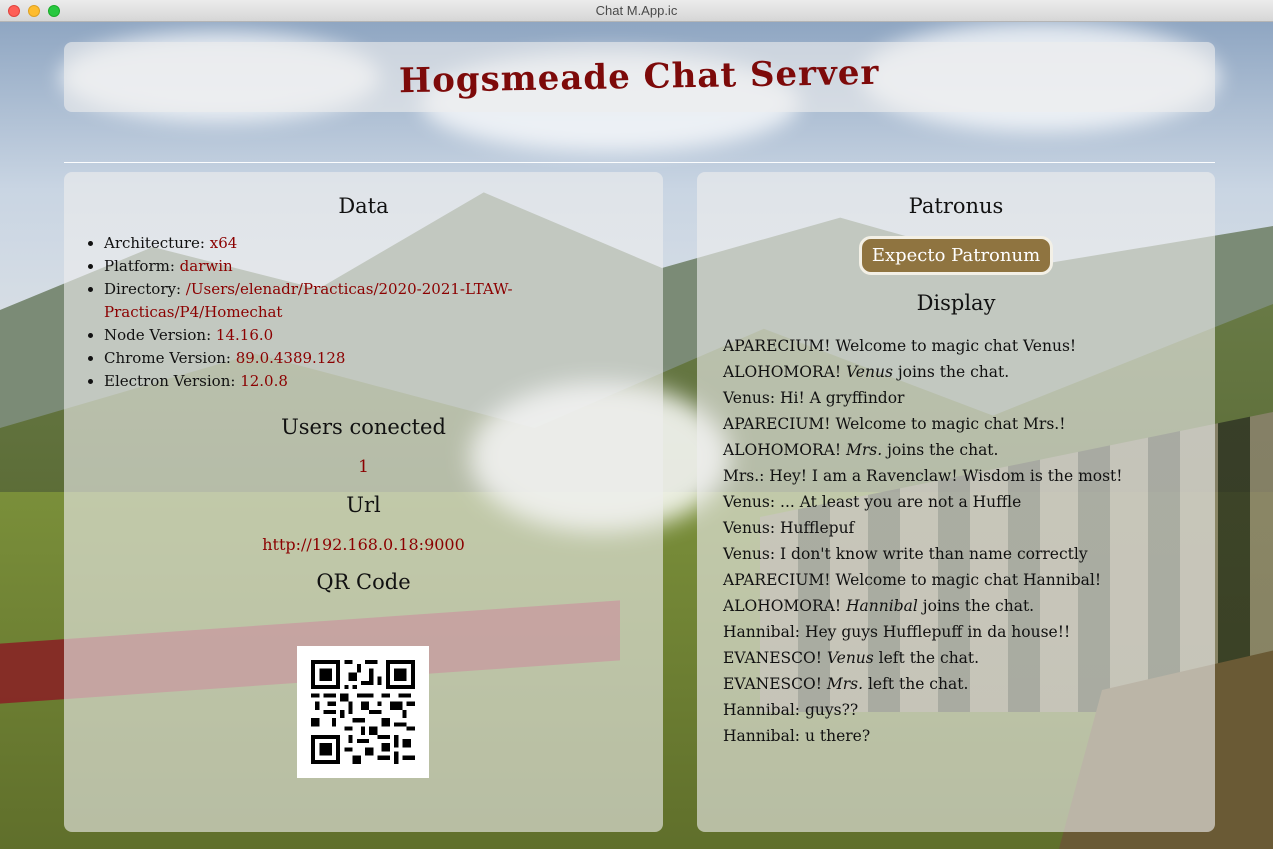 This screenshot has width=1273, height=849. What do you see at coordinates (956, 255) in the screenshot?
I see `expecto-patronum-button: Expecto Patronum` at bounding box center [956, 255].